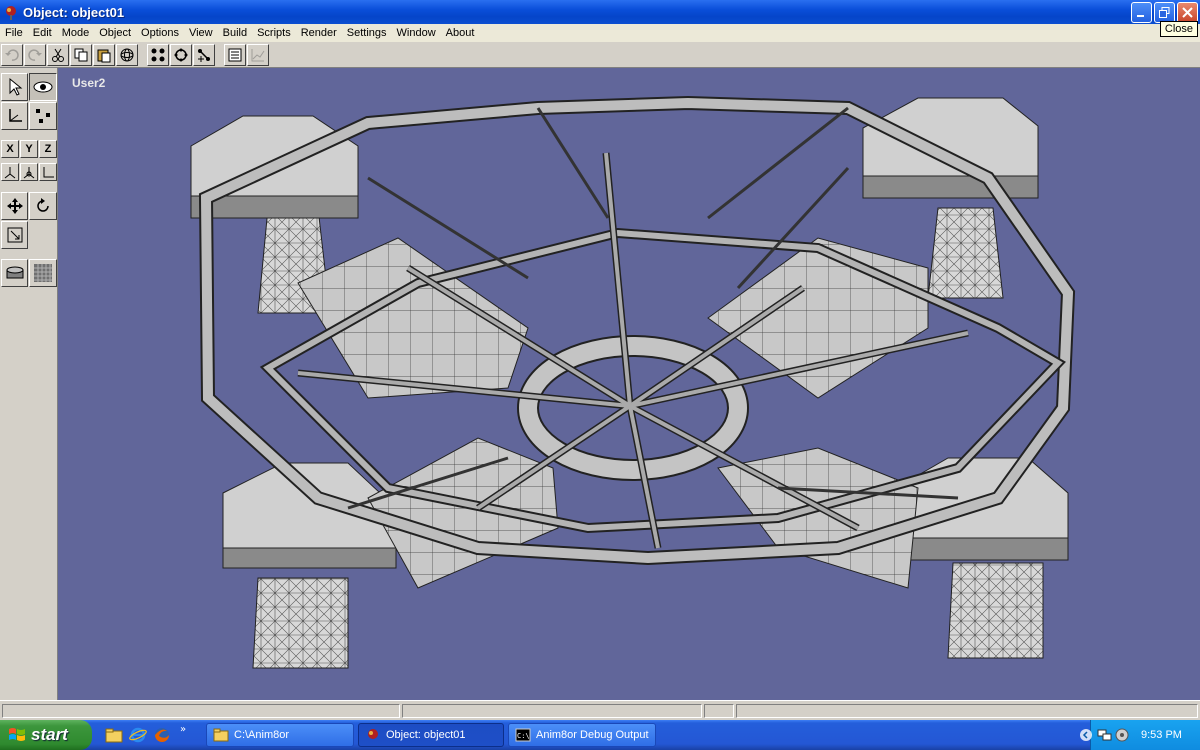 Image resolution: width=1200 pixels, height=750 pixels. I want to click on task-label: Object: object01, so click(426, 735).